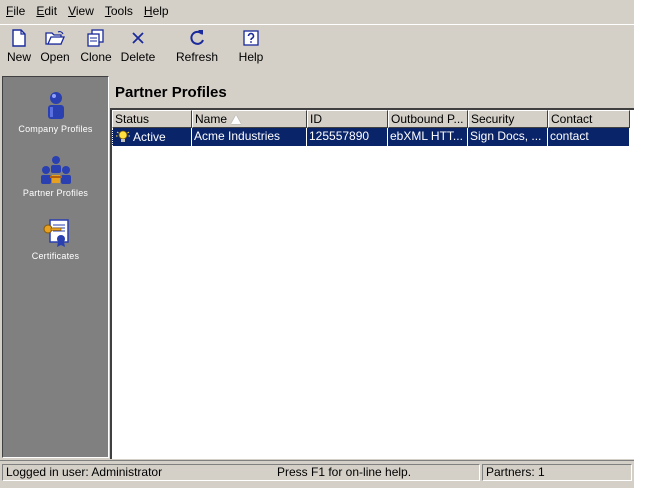  What do you see at coordinates (138, 38) in the screenshot?
I see `delete-x-icon` at bounding box center [138, 38].